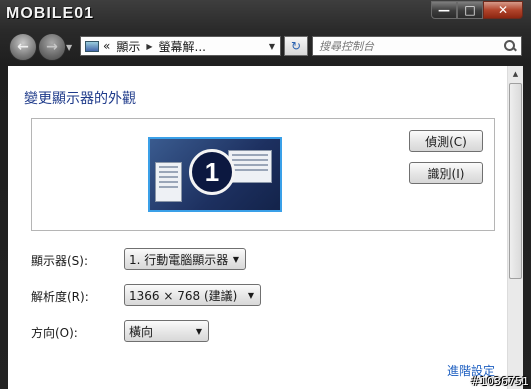  I want to click on search-box, so click(417, 46).